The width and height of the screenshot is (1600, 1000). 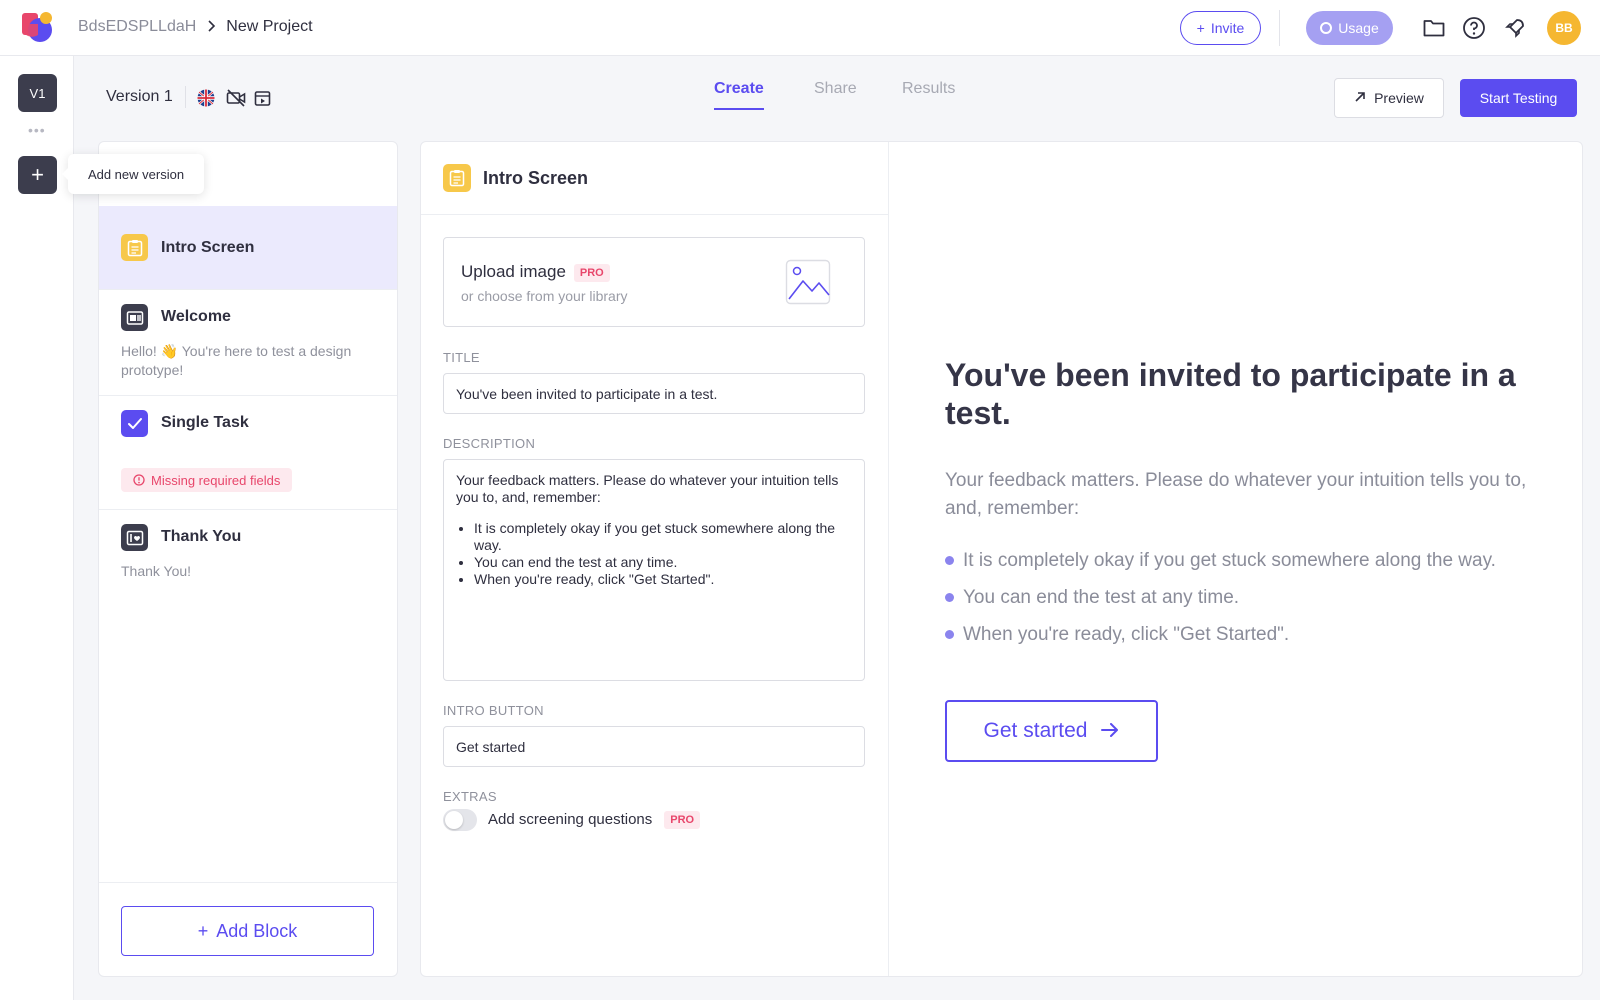 I want to click on uk-flag-icon, so click(x=206, y=98).